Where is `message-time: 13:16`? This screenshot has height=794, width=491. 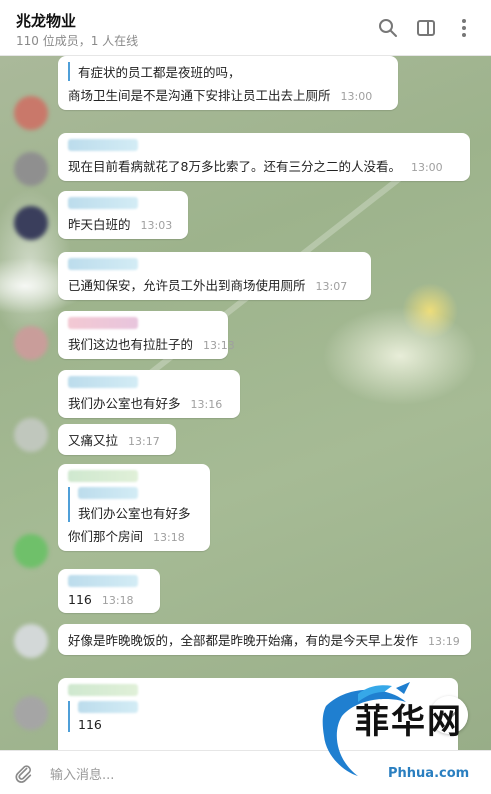
message-time: 13:16 is located at coordinates (206, 404).